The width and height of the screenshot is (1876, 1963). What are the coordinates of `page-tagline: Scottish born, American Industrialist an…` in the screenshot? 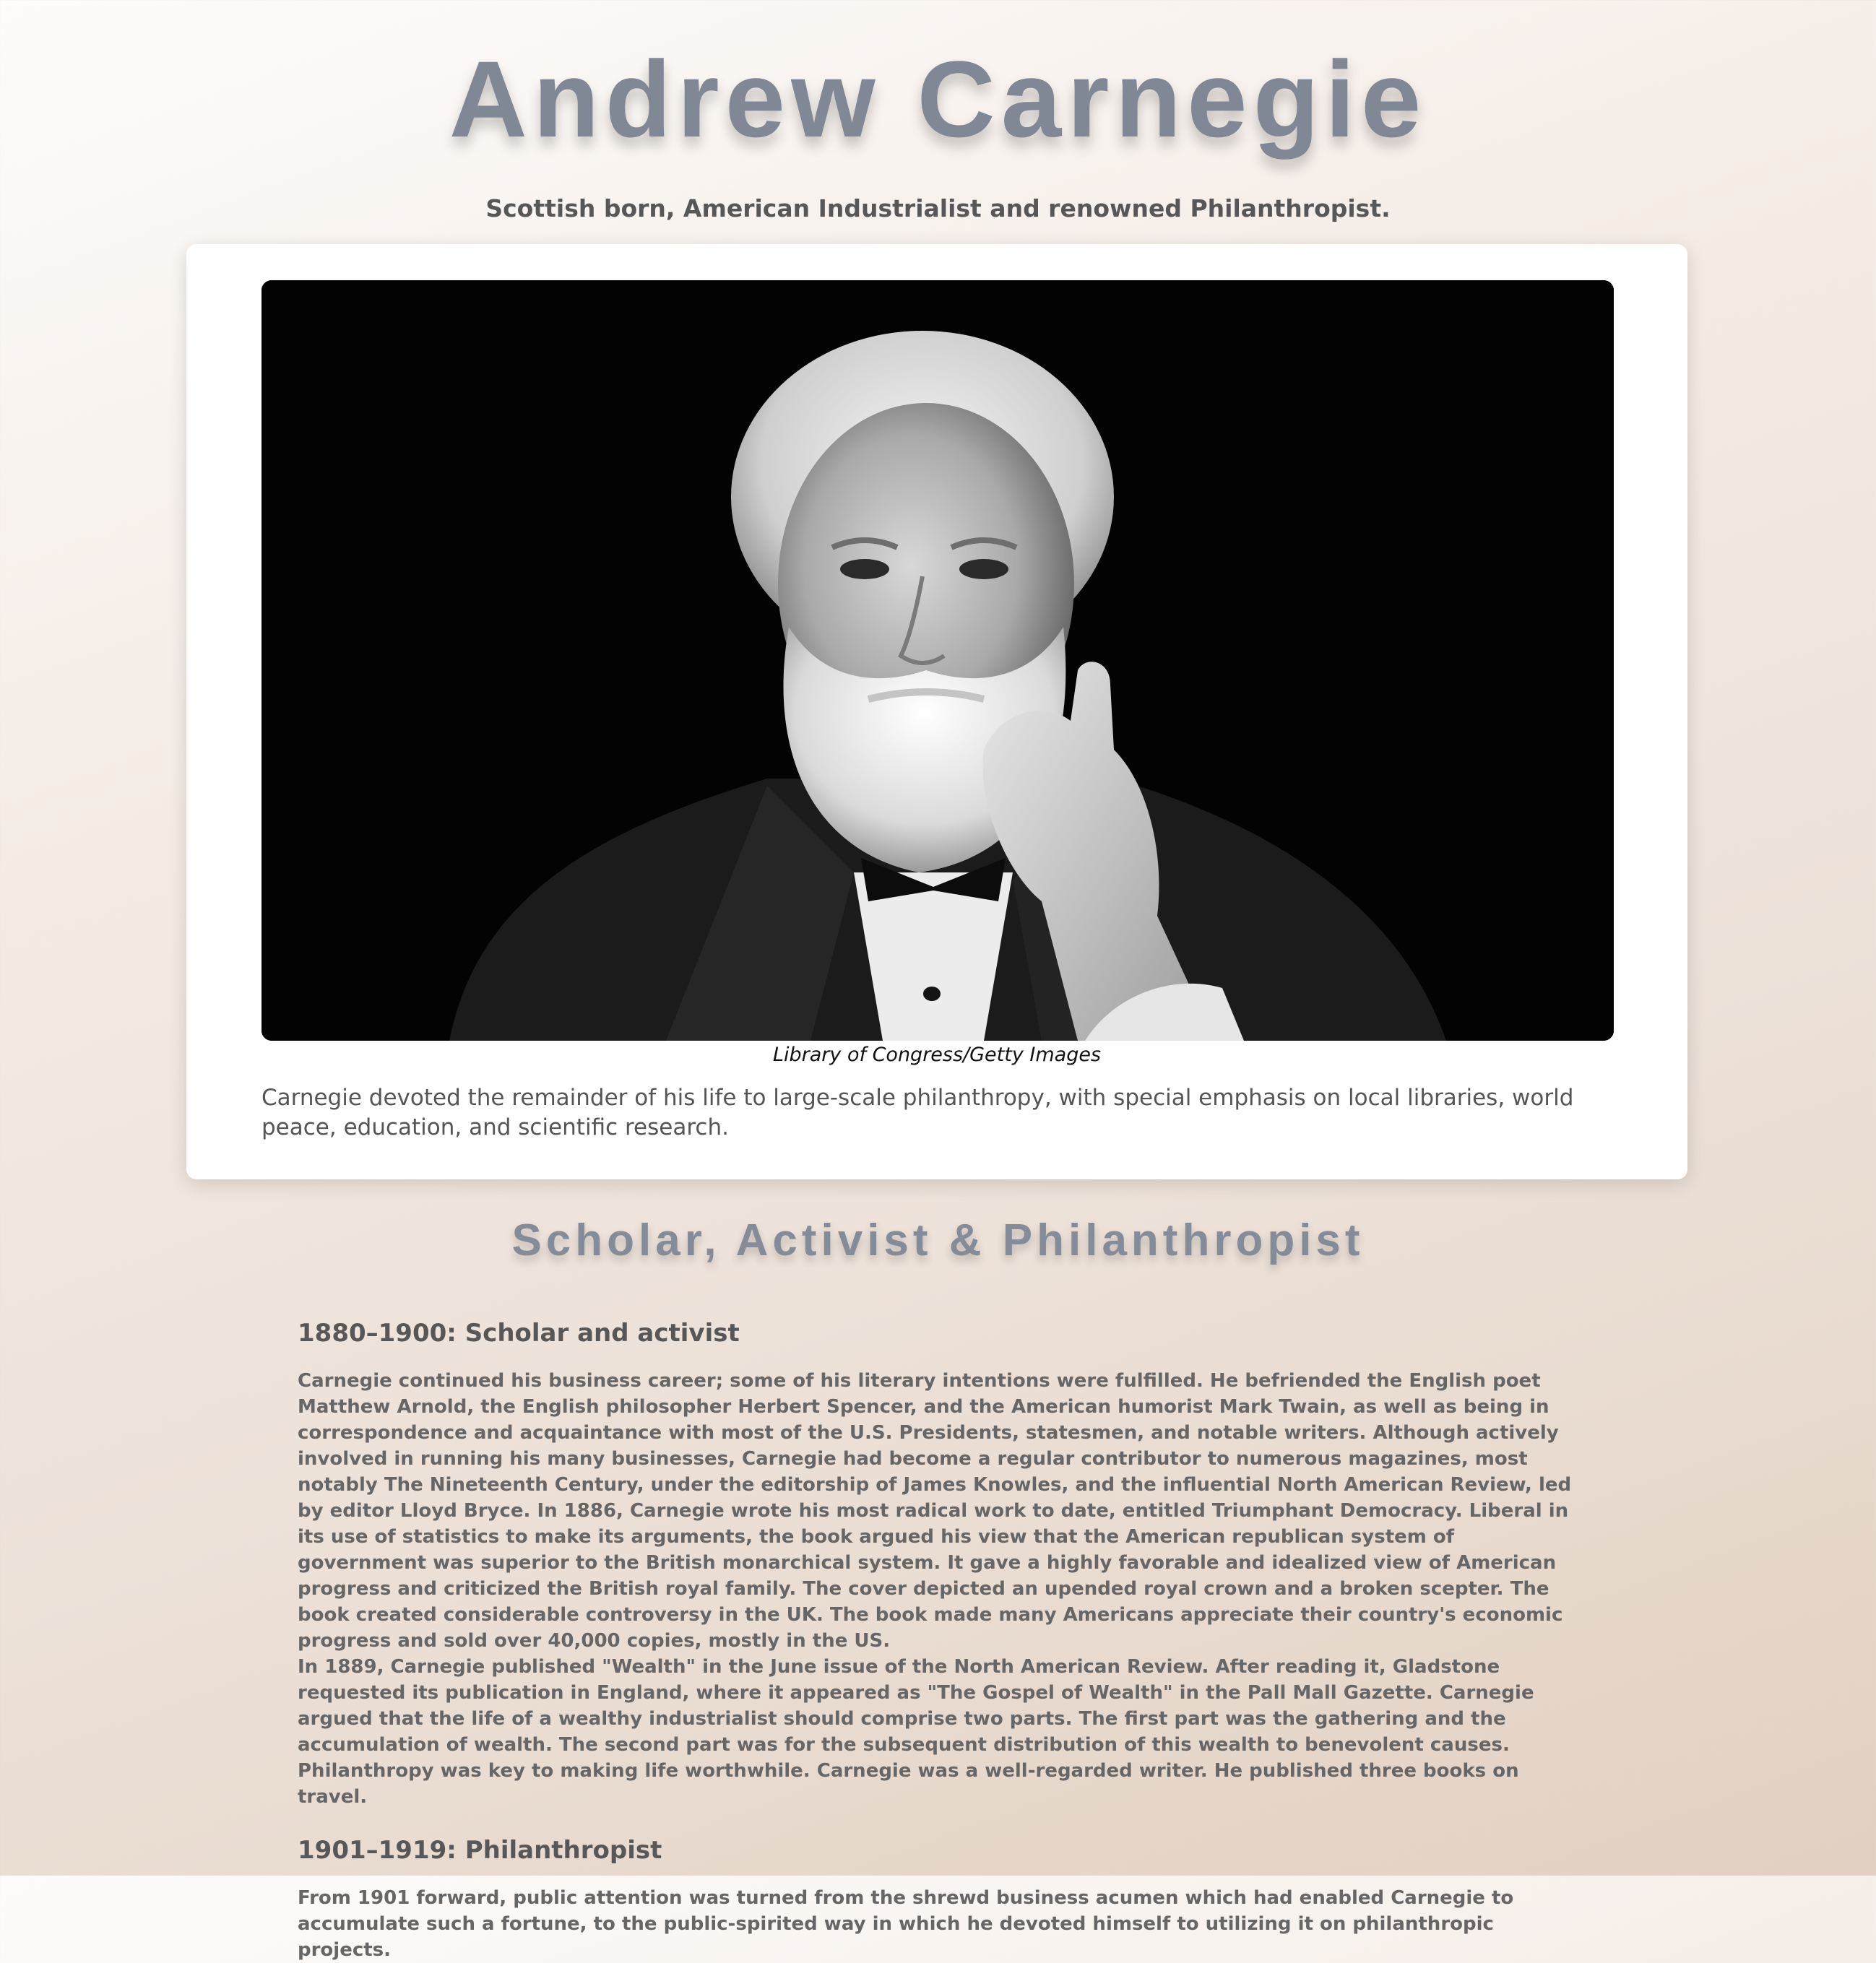 It's located at (938, 208).